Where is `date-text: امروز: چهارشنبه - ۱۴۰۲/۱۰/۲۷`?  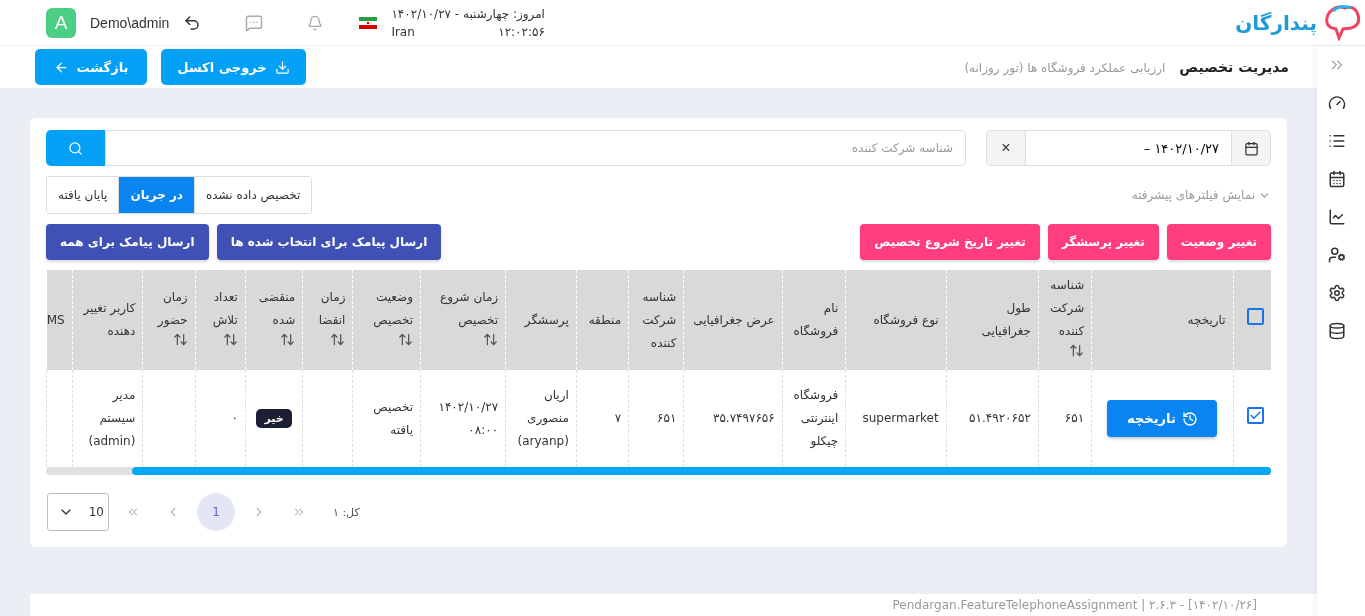
date-text: امروز: چهارشنبه - ۱۴۰۲/۱۰/۲۷ is located at coordinates (468, 14).